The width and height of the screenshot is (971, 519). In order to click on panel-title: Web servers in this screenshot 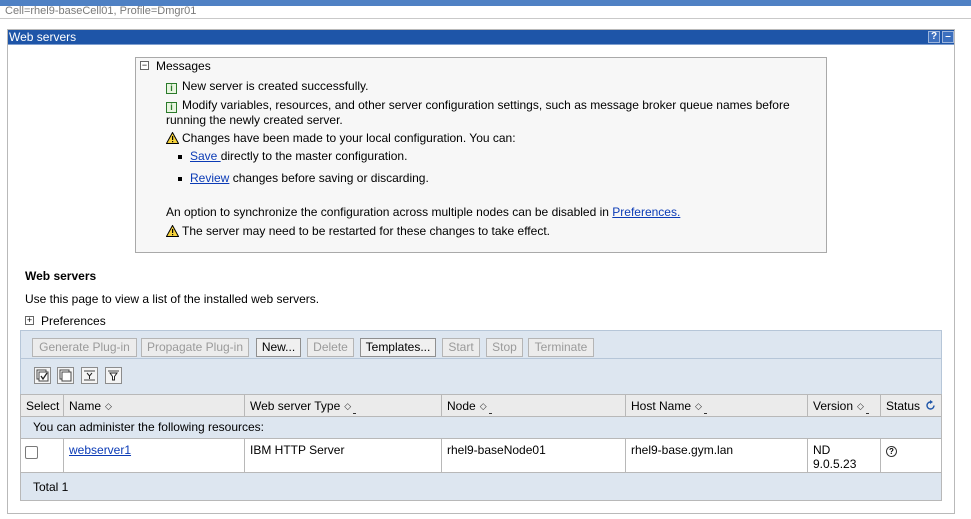, I will do `click(43, 37)`.